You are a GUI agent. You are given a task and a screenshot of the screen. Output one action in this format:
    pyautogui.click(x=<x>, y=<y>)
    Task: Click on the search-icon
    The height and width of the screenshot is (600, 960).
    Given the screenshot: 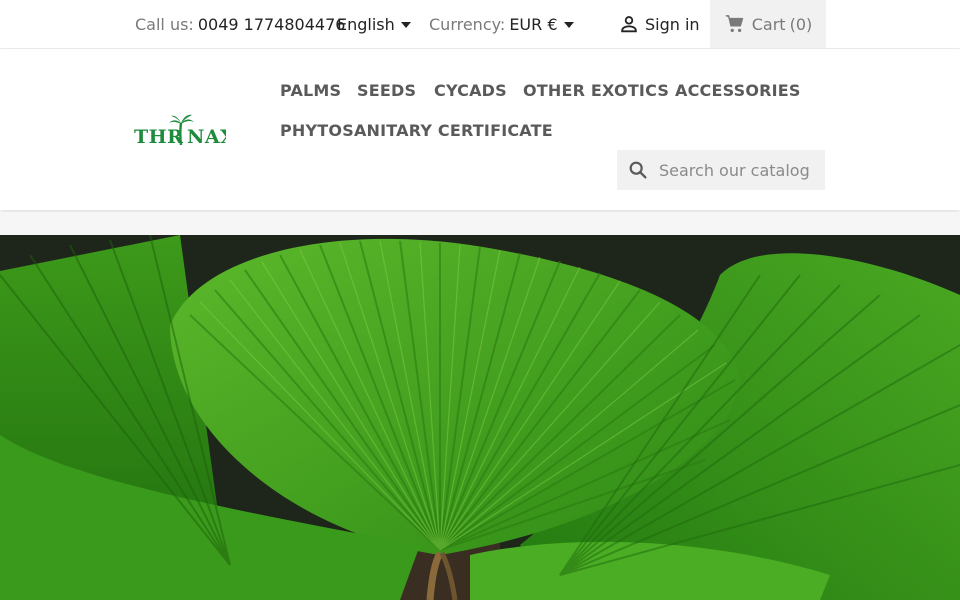 What is the action you would take?
    pyautogui.click(x=638, y=170)
    